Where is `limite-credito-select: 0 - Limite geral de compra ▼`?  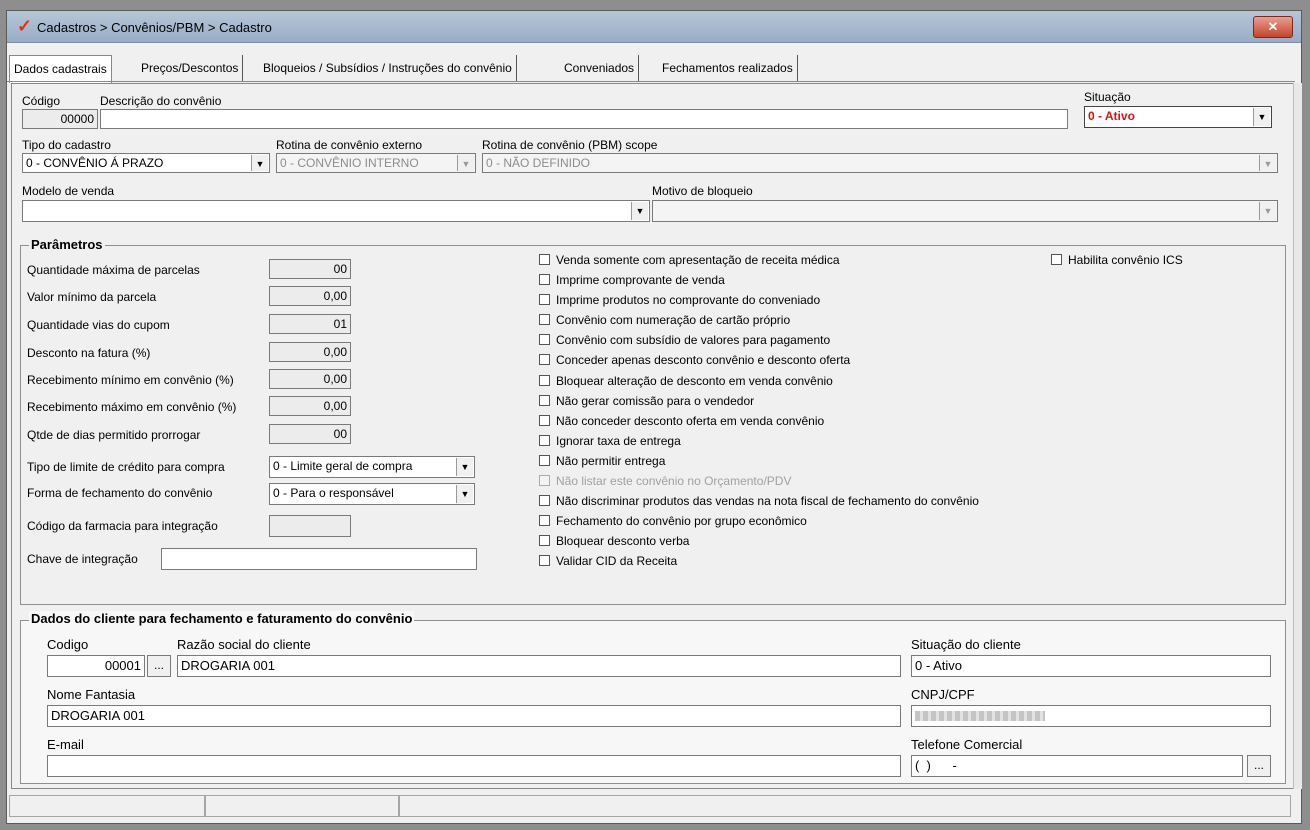 limite-credito-select: 0 - Limite geral de compra ▼ is located at coordinates (372, 467).